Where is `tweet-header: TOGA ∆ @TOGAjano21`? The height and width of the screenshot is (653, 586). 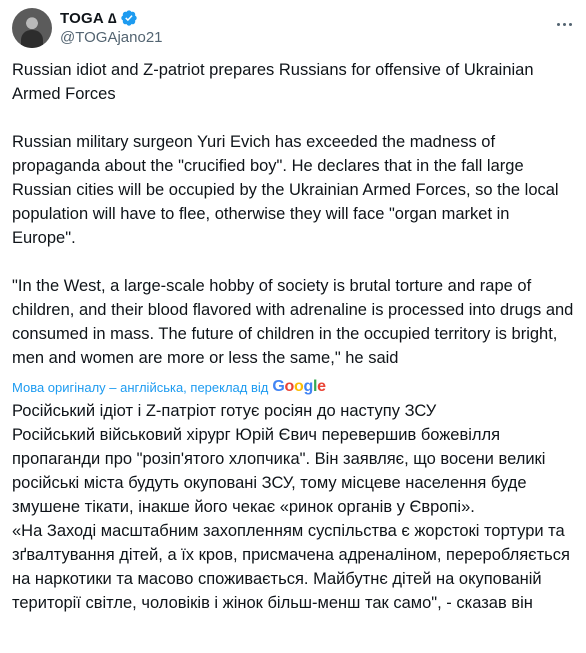
tweet-header: TOGA ∆ @TOGAjano21 is located at coordinates (87, 28).